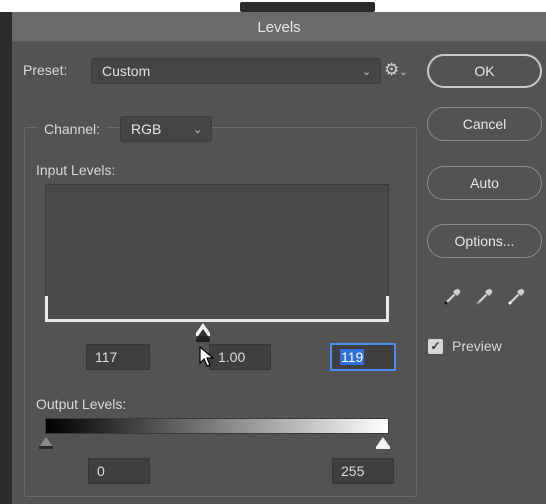 The height and width of the screenshot is (504, 546). What do you see at coordinates (387, 308) in the screenshot?
I see `histogram-spike-right` at bounding box center [387, 308].